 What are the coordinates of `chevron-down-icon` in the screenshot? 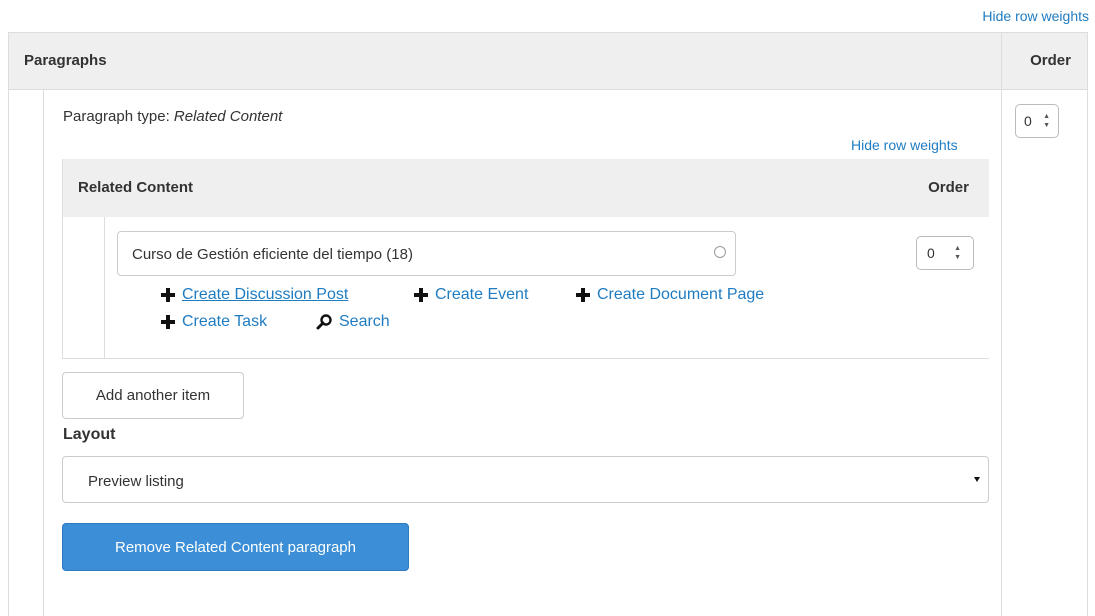 It's located at (977, 479).